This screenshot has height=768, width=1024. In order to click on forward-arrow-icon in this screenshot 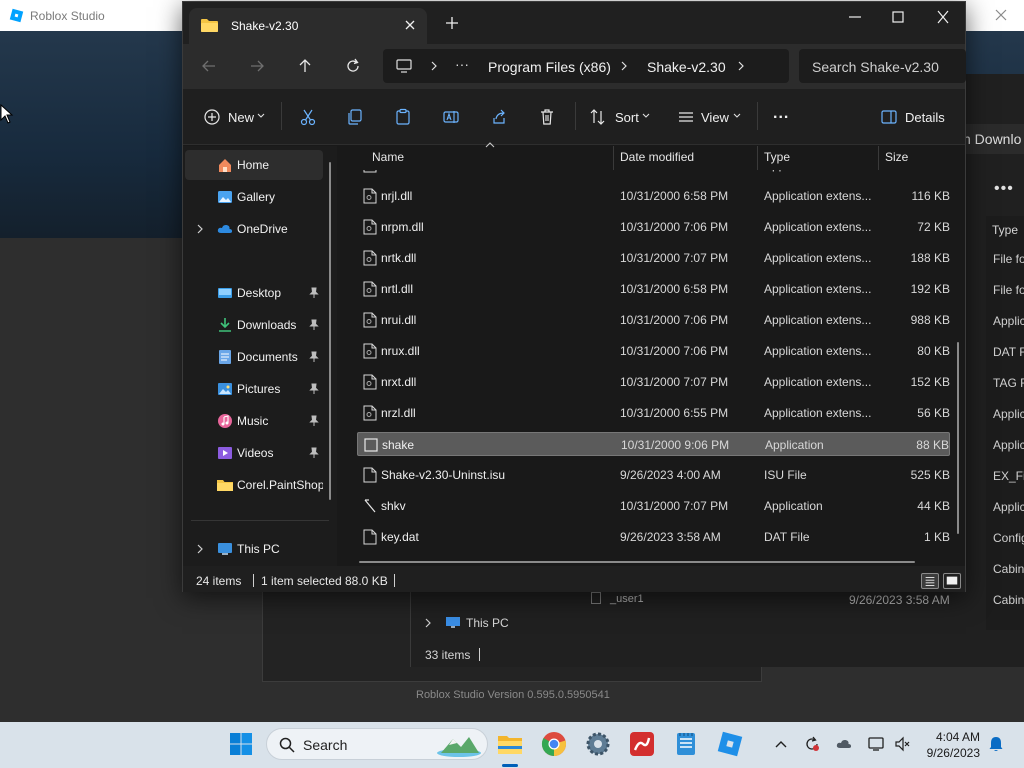, I will do `click(257, 66)`.